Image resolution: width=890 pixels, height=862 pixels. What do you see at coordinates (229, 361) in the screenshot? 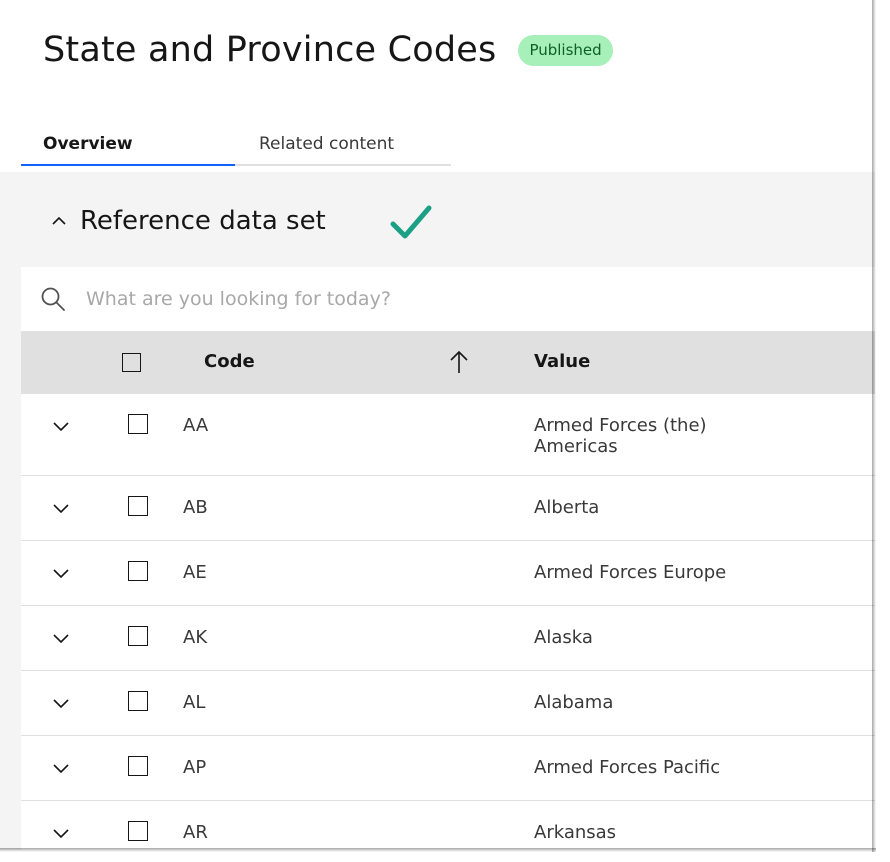
I see `column-header-code: Code` at bounding box center [229, 361].